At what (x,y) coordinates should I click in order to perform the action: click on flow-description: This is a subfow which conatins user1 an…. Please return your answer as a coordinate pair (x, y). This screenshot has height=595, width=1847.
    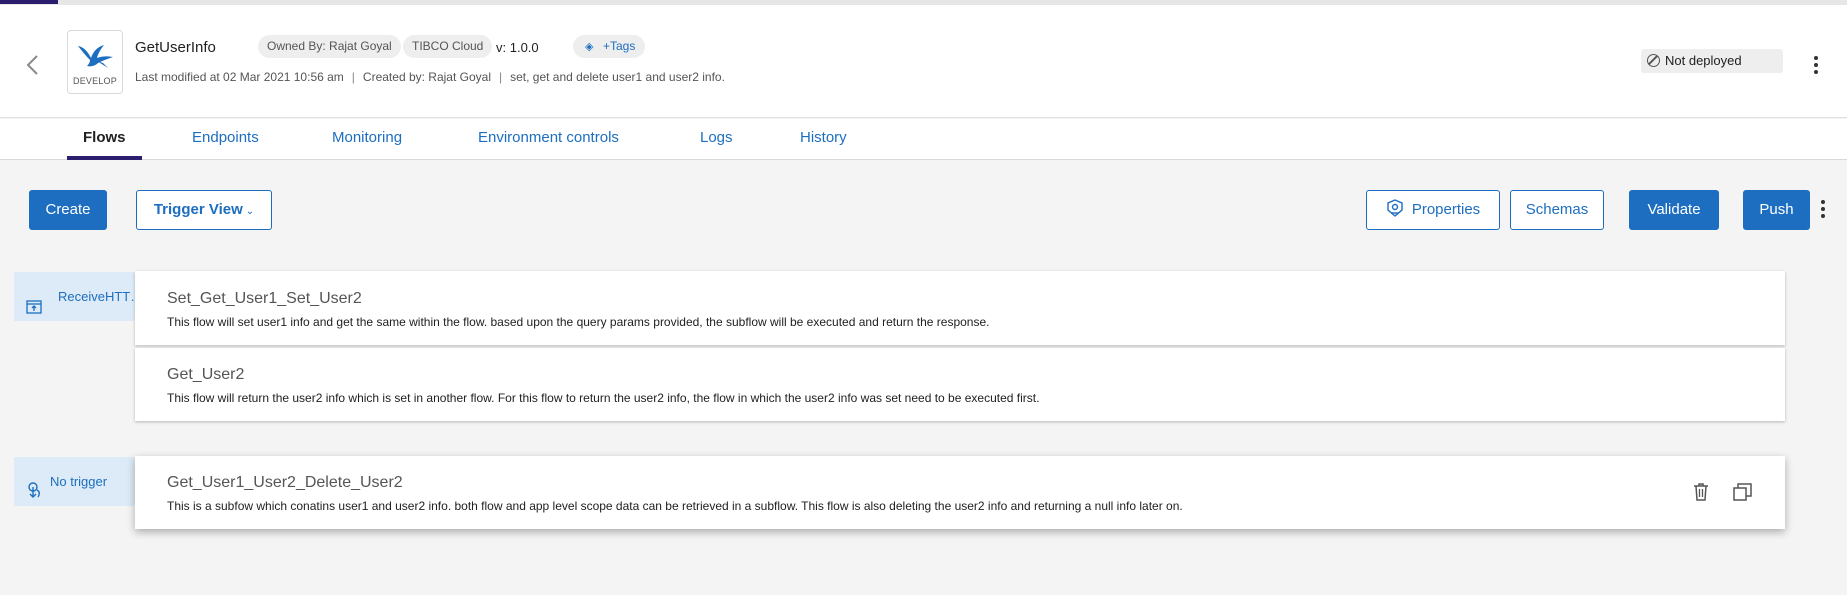
    Looking at the image, I should click on (675, 506).